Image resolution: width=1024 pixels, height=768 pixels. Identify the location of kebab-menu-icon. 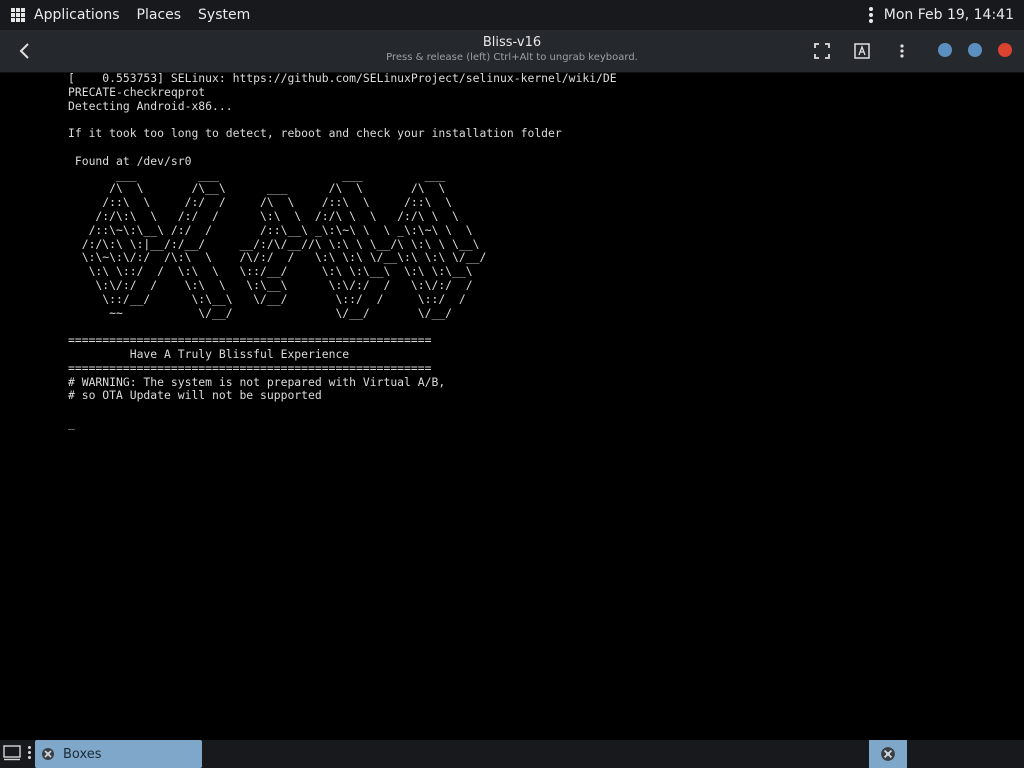
(870, 15).